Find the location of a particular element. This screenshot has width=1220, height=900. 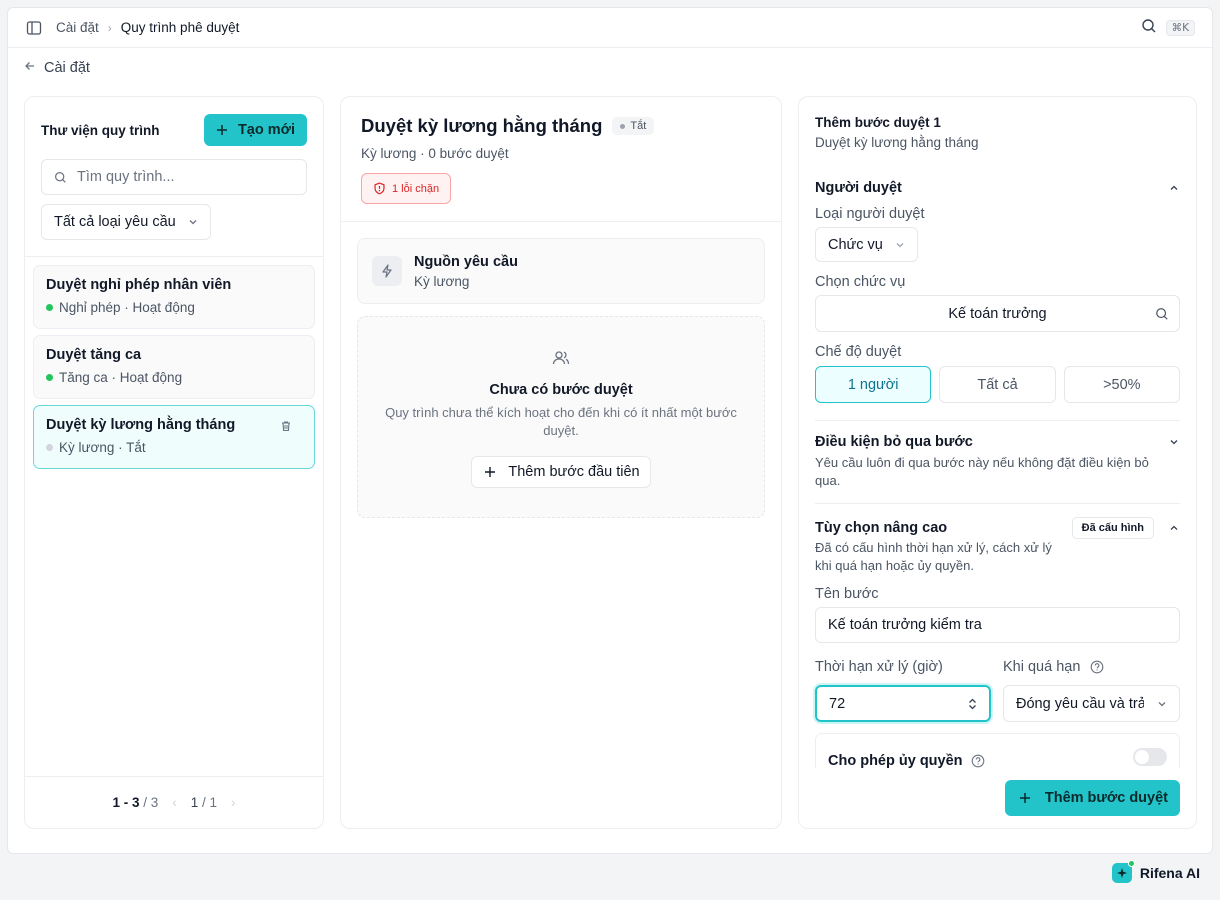

advanced-options-header: Tùy chọn nâng cao Đã cấu hình is located at coordinates (997, 528).